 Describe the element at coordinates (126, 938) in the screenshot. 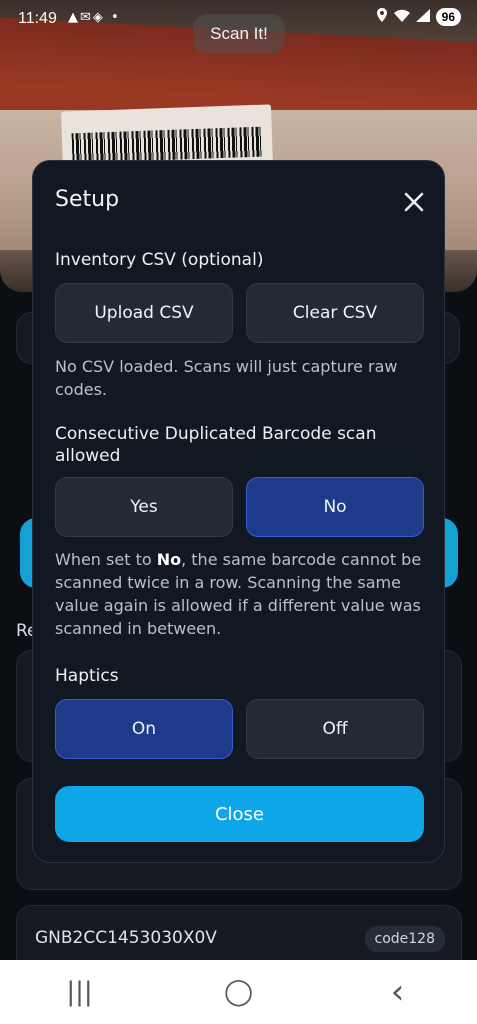

I see `scan-code: GNB2CC1453030X0V` at that location.